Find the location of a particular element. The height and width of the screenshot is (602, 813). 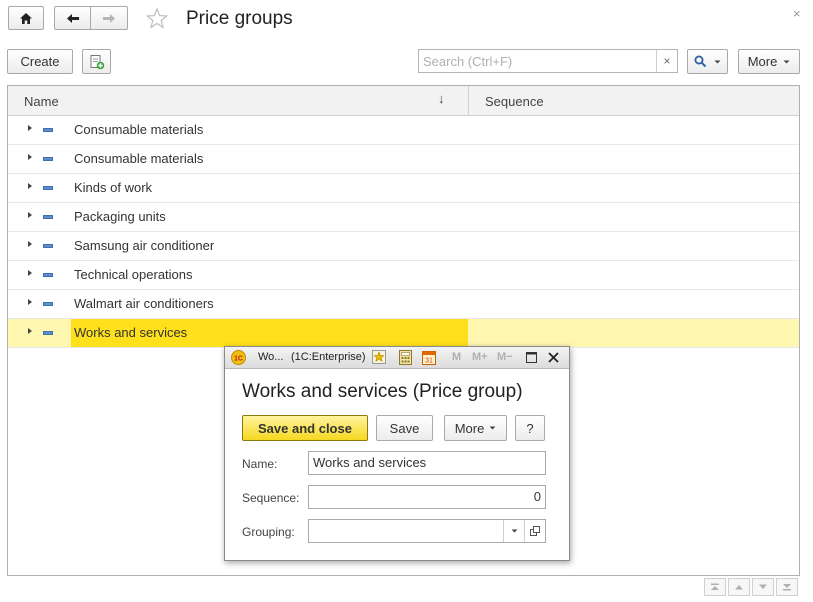

clear-search-button: × is located at coordinates (666, 61).